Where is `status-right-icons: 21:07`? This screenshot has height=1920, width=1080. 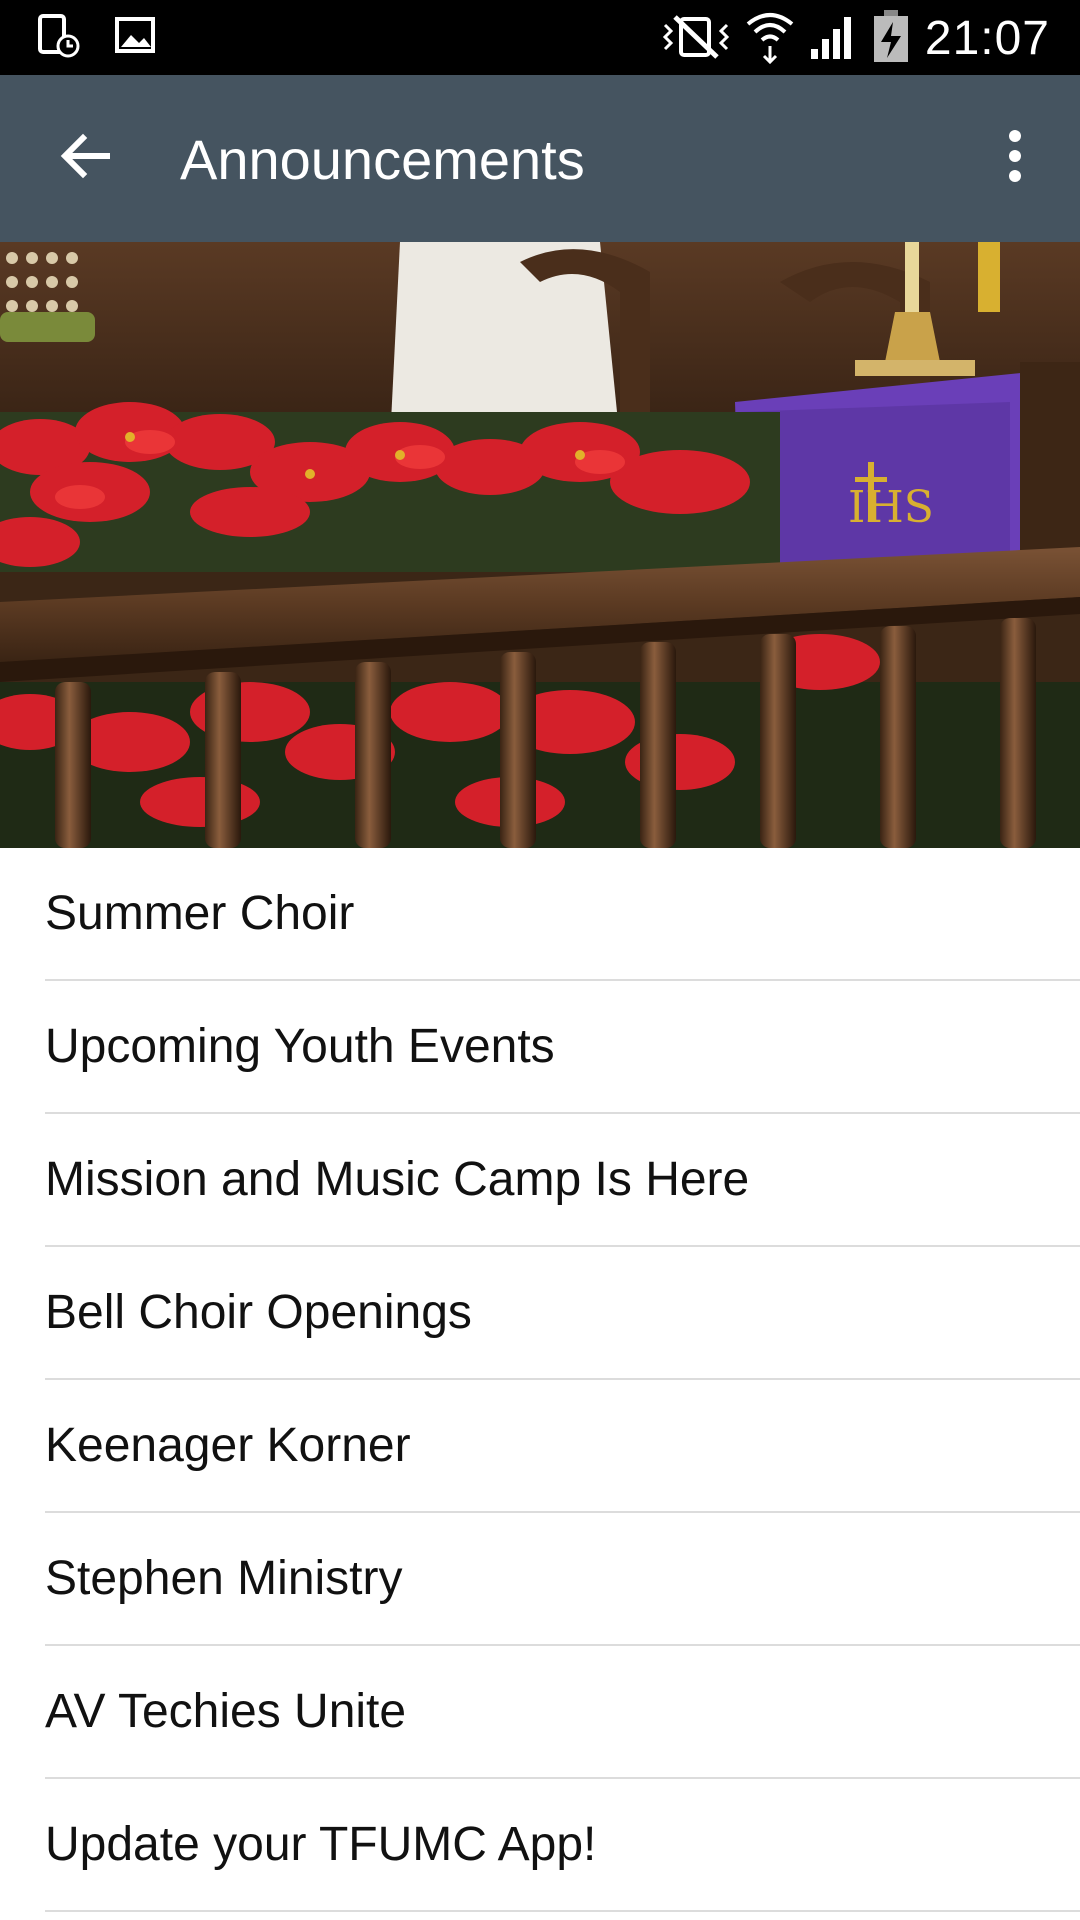 status-right-icons: 21:07 is located at coordinates (855, 38).